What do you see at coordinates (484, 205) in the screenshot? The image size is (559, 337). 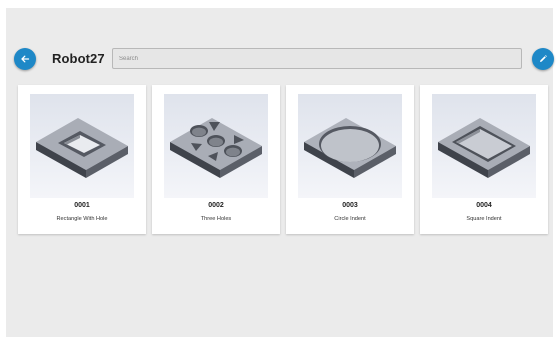 I see `part-code: 0004` at bounding box center [484, 205].